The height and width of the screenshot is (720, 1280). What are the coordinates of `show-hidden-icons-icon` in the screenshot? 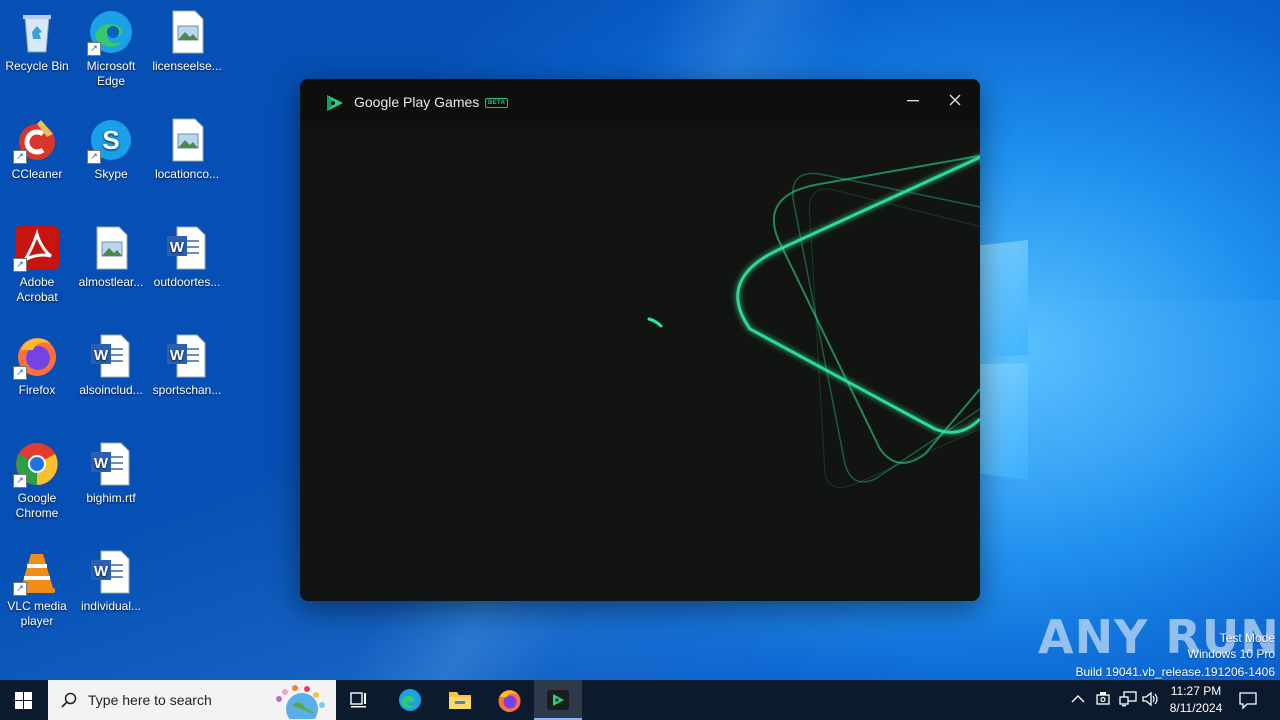 It's located at (1078, 699).